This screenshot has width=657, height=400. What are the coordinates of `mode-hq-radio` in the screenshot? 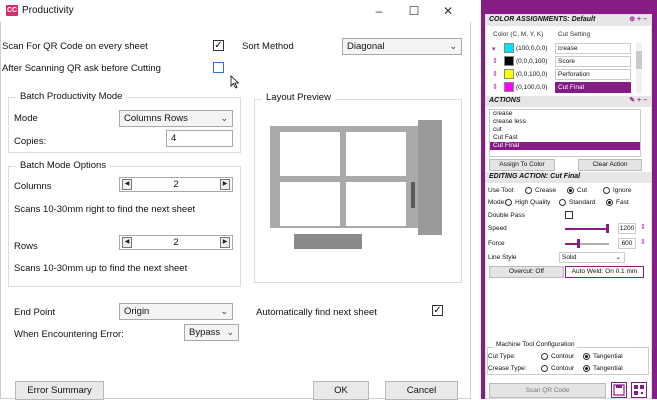 It's located at (508, 202).